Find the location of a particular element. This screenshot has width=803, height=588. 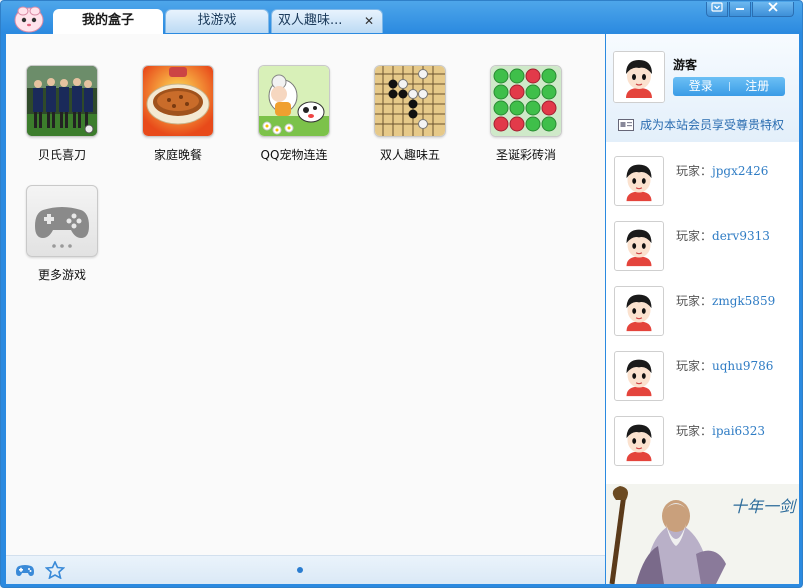

register-button: 注册 is located at coordinates (758, 86).